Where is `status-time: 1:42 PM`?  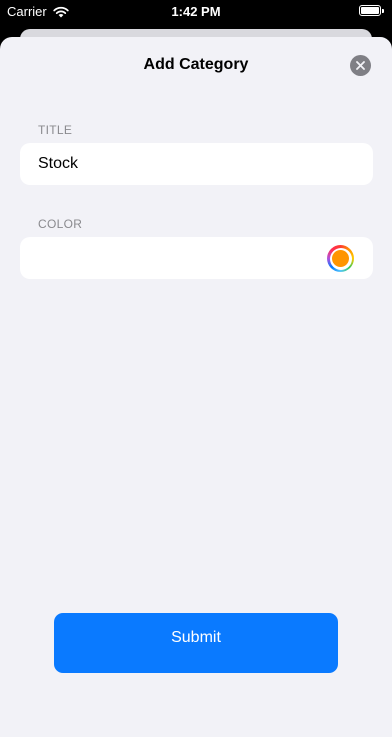 status-time: 1:42 PM is located at coordinates (196, 11).